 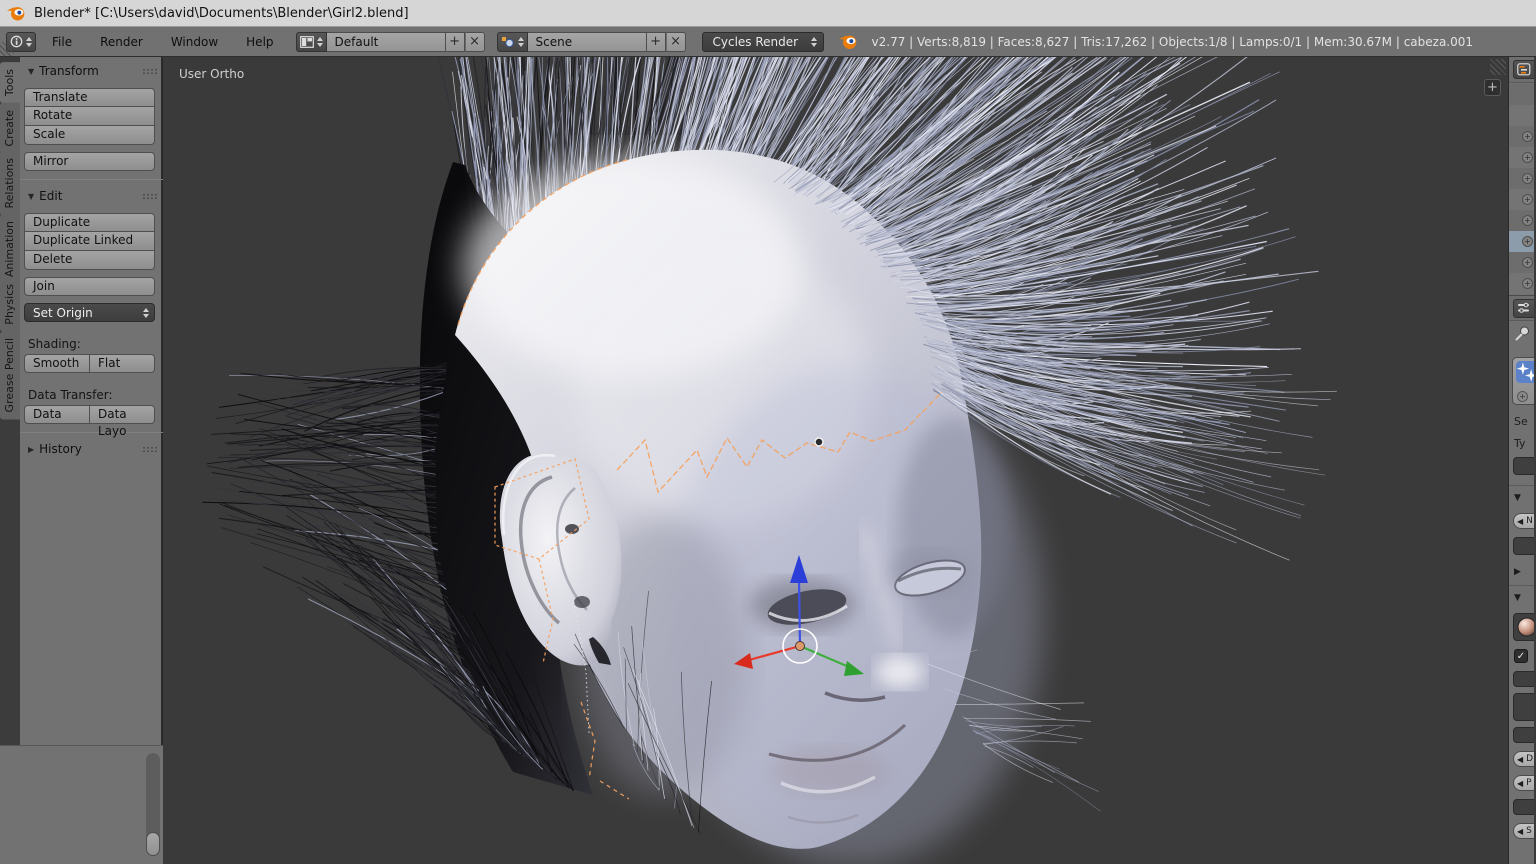 I want to click on shelf-scrollbar-thumb, so click(x=153, y=844).